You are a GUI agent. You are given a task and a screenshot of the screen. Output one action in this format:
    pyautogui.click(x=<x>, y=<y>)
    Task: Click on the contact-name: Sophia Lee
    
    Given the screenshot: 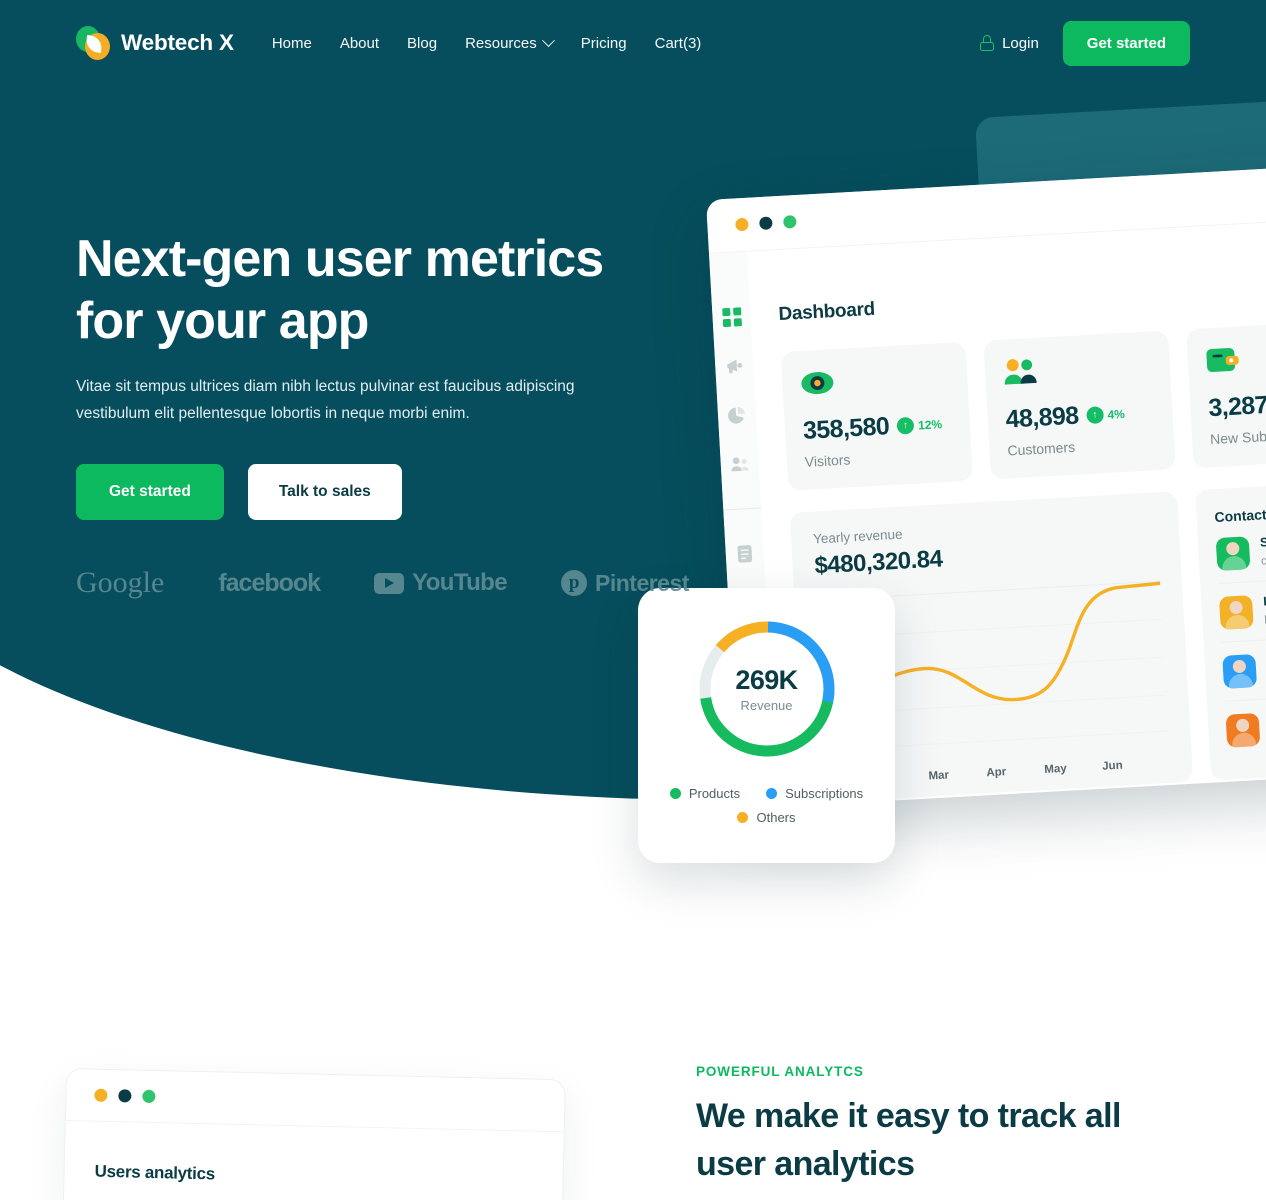 What is the action you would take?
    pyautogui.click(x=1262, y=541)
    